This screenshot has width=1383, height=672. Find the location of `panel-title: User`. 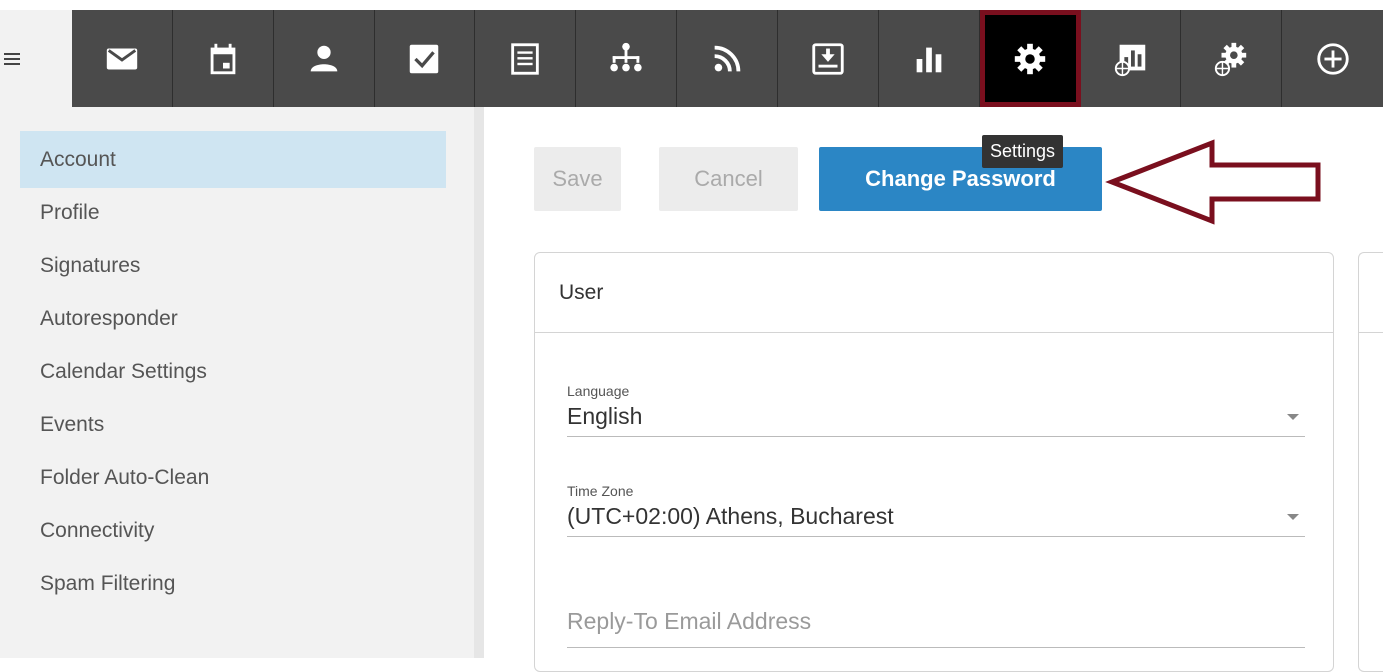

panel-title: User is located at coordinates (934, 293).